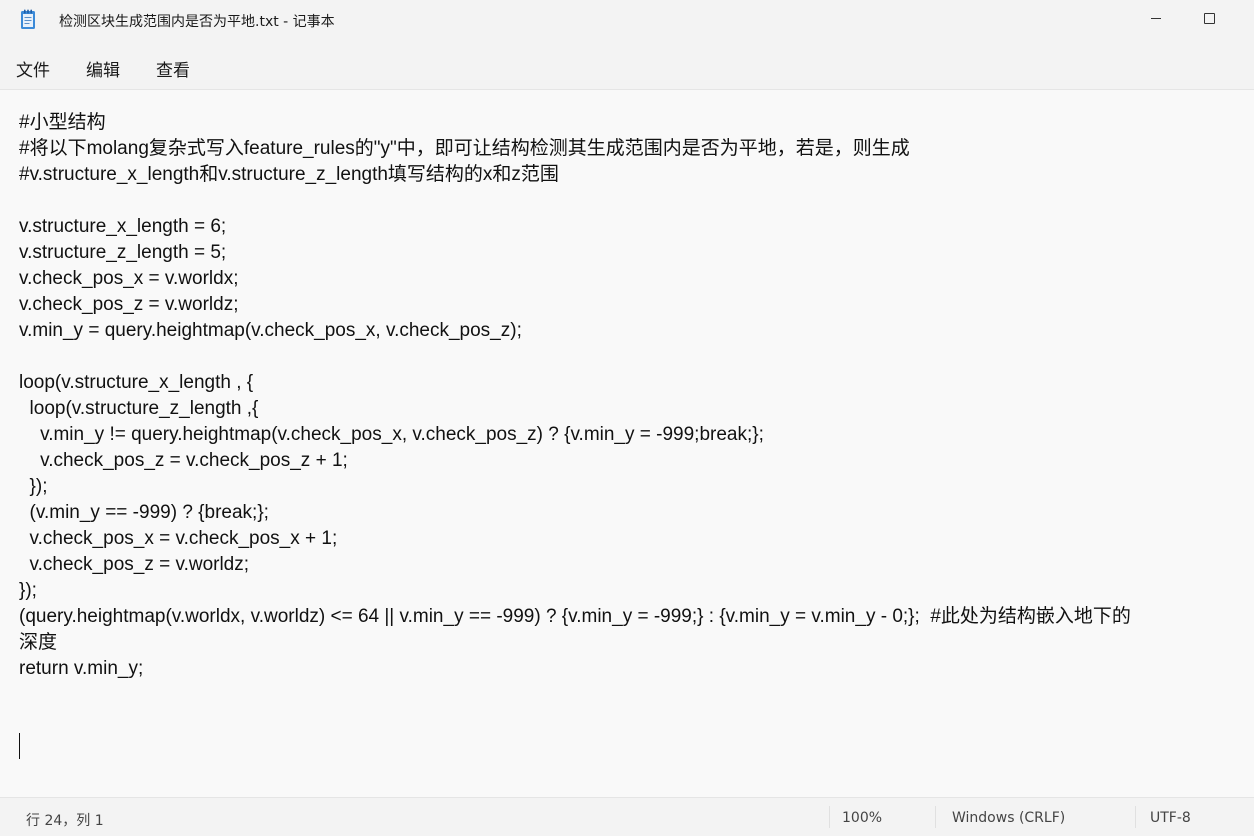  I want to click on menu-view: 查看, so click(173, 68).